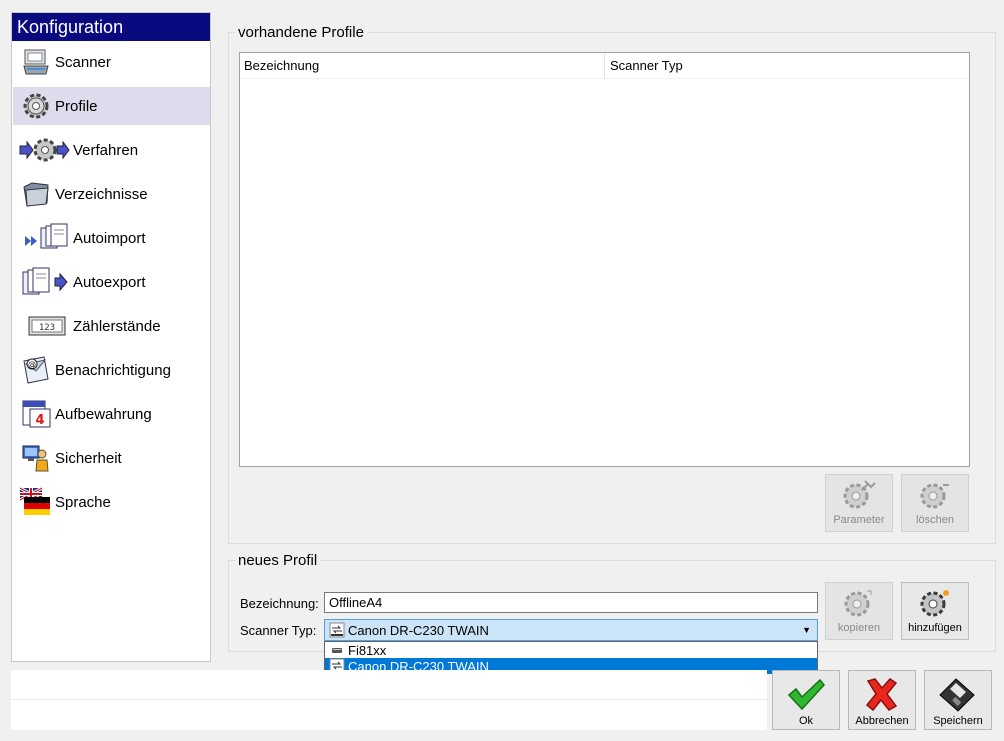  Describe the element at coordinates (36, 370) in the screenshot. I see `email-icon: @` at that location.